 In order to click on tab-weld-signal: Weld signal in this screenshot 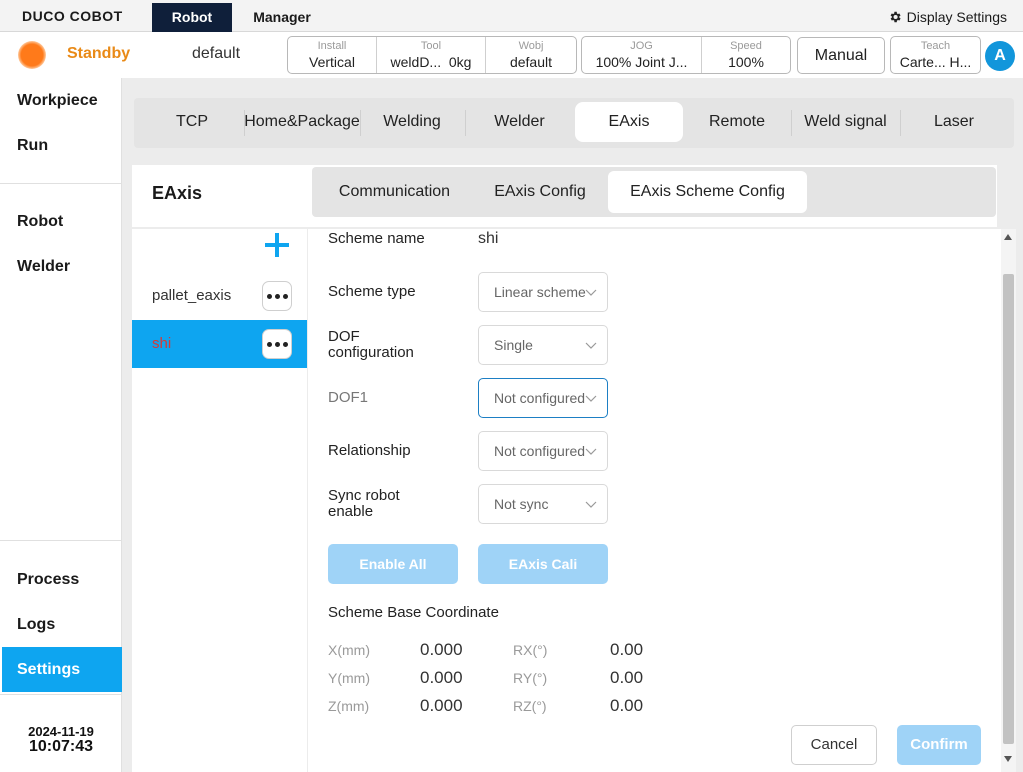, I will do `click(845, 122)`.